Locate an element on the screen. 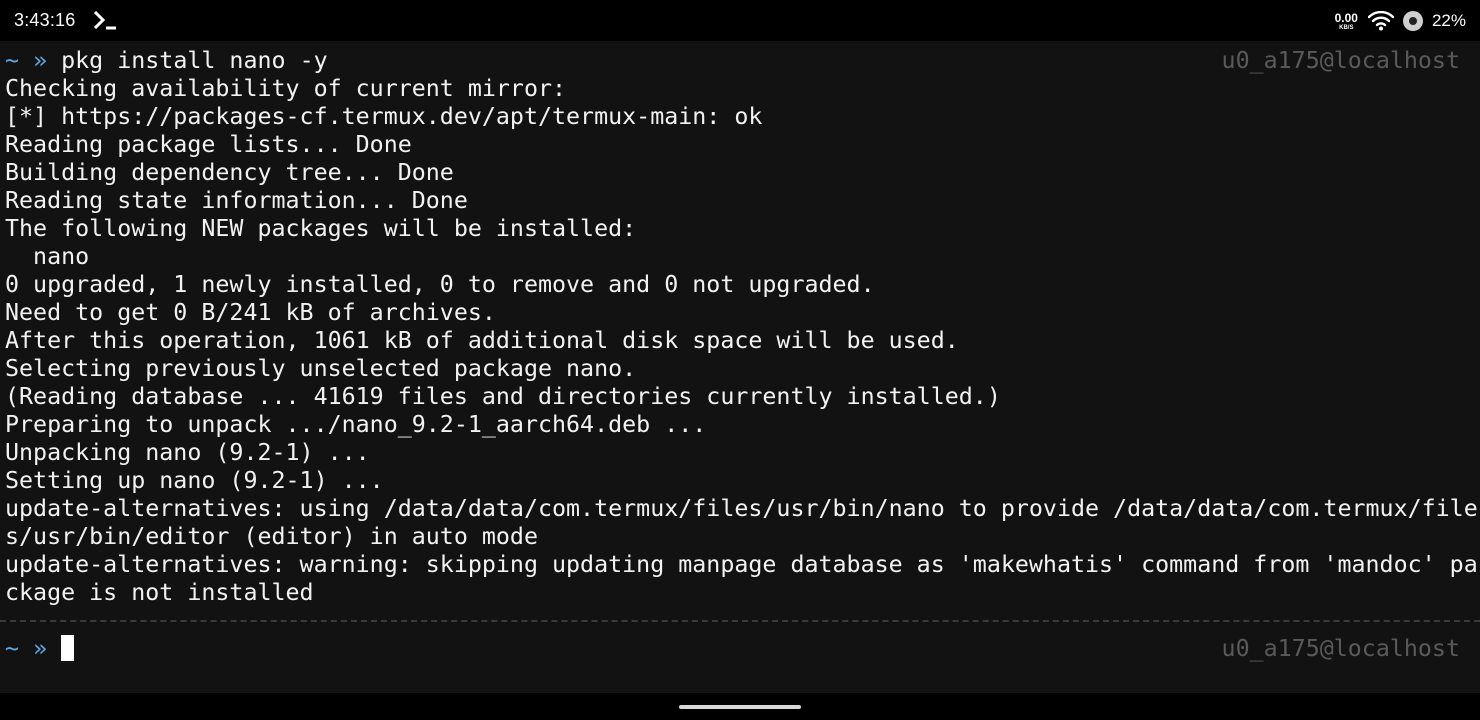 This screenshot has width=1480, height=720. net-speed-value: 0.00 is located at coordinates (1346, 17).